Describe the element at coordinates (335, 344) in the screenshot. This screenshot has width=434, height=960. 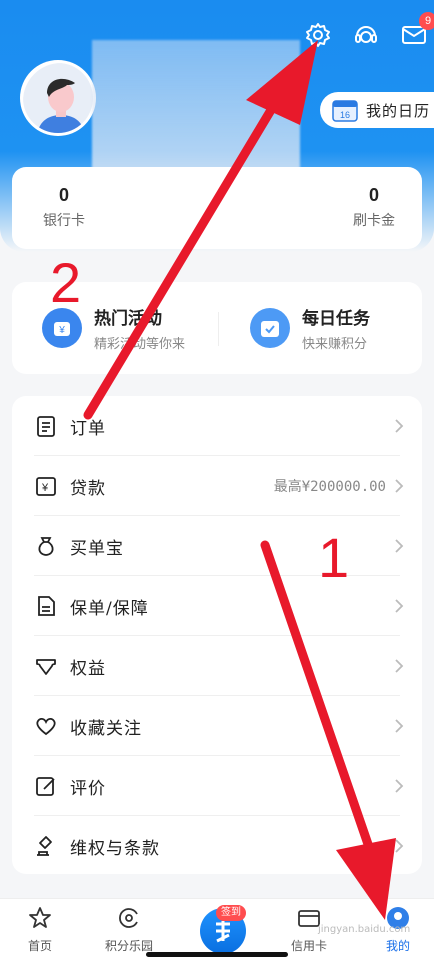
I see `activity-subtitle: 快来赚积分` at that location.